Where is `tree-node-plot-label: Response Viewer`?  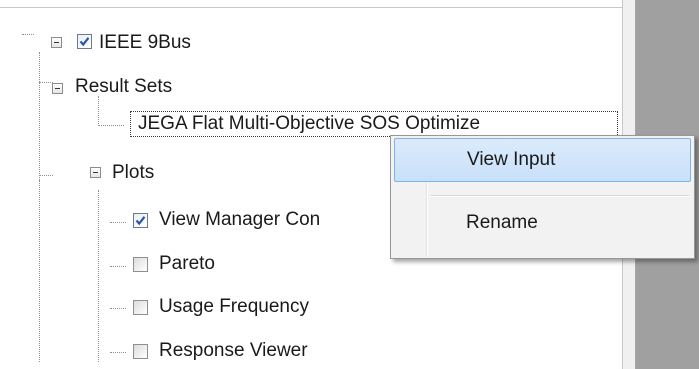
tree-node-plot-label: Response Viewer is located at coordinates (233, 351).